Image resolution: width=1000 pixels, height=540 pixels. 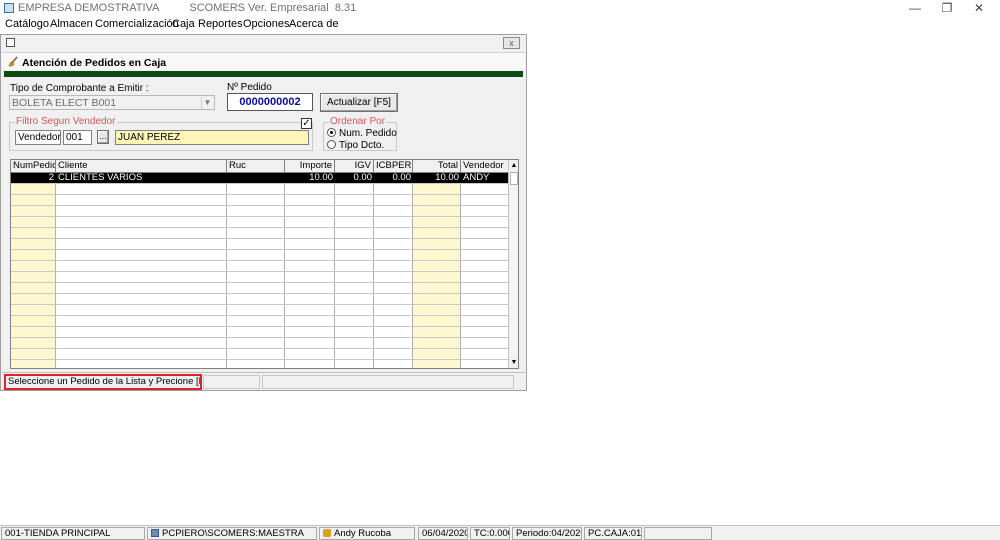 I want to click on header-divider, so click(x=263, y=74).